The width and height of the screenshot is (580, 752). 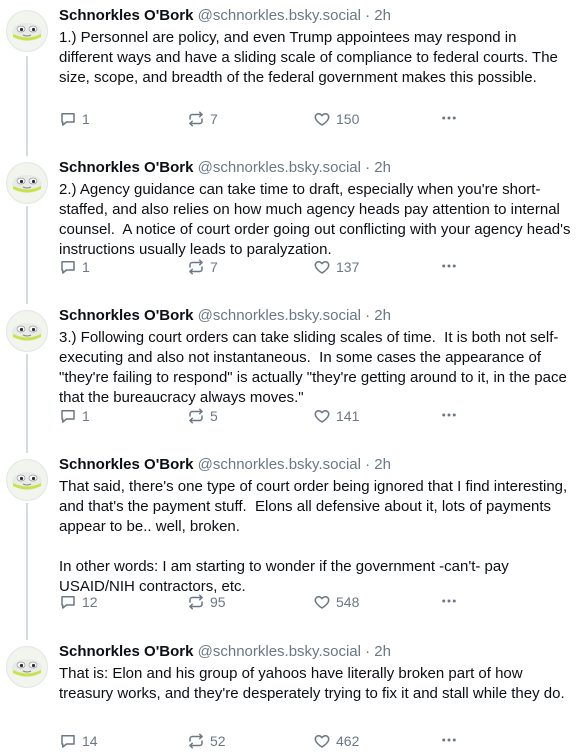 What do you see at coordinates (269, 742) in the screenshot?
I see `post-actions: 14 52 462` at bounding box center [269, 742].